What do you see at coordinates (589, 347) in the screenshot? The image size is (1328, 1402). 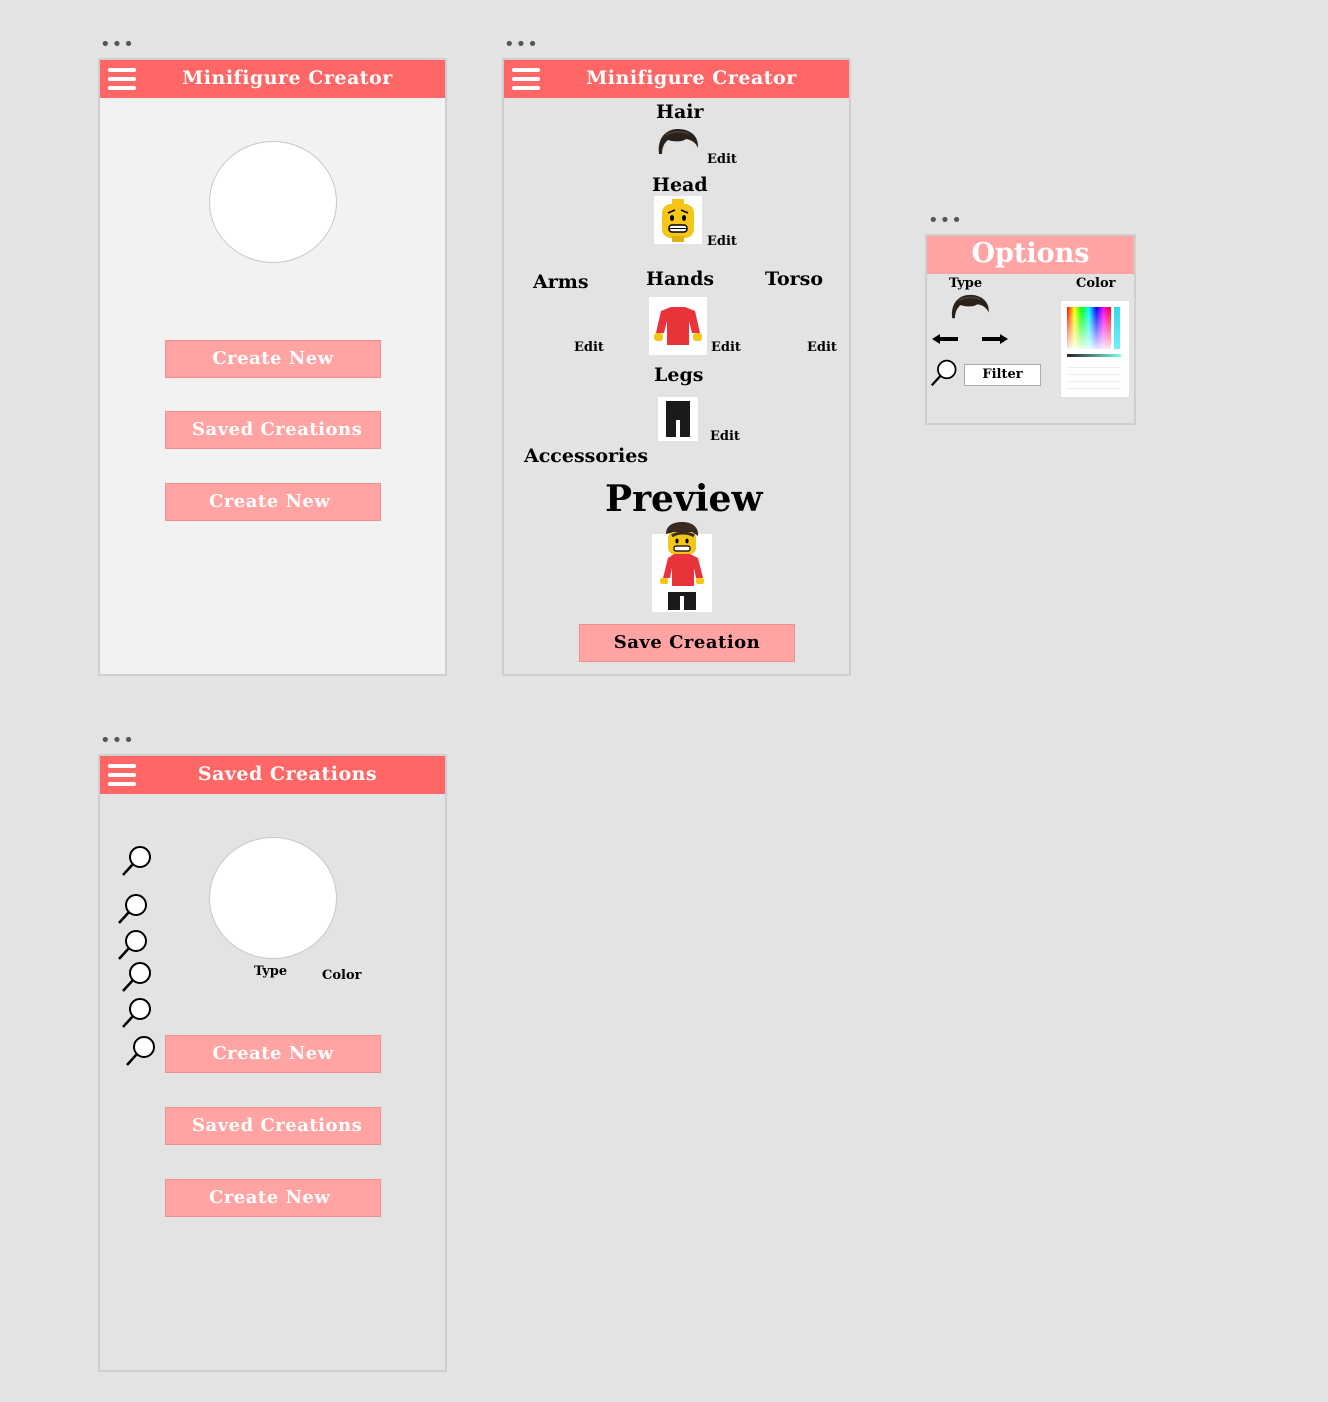 I see `arms-edit-link: Edit` at bounding box center [589, 347].